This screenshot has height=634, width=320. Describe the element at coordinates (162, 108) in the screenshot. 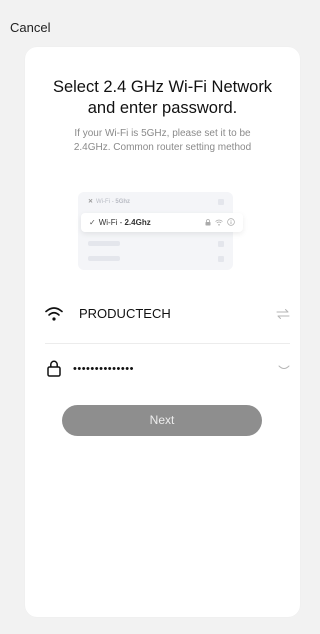

I see `title-line-2: and enter password.` at that location.